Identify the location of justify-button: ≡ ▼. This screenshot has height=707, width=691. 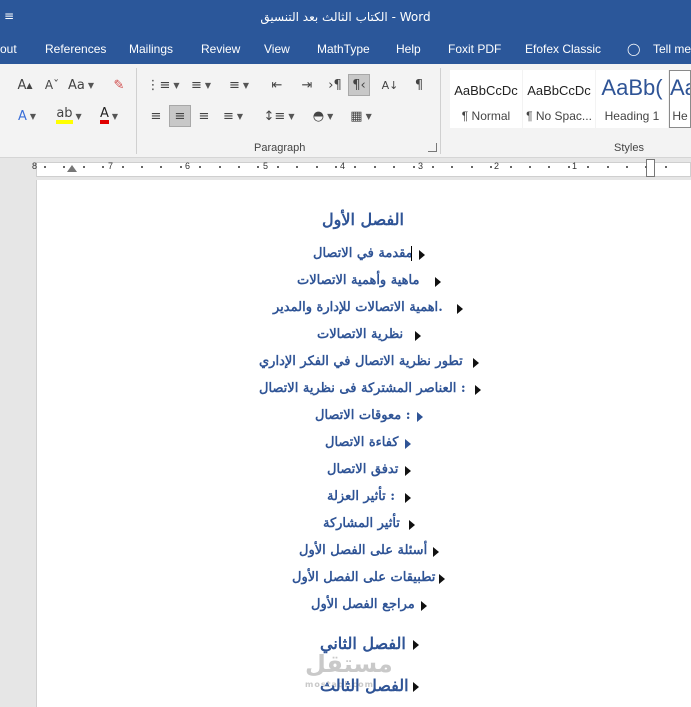
(233, 116).